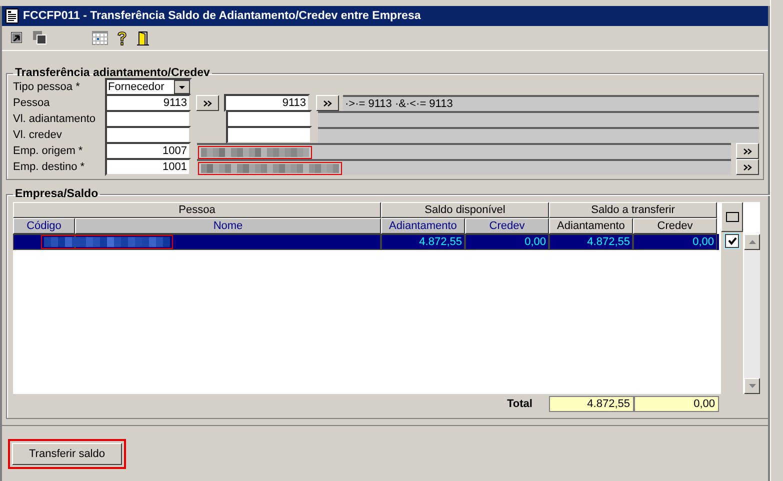 The image size is (783, 481). Describe the element at coordinates (44, 226) in the screenshot. I see `column-header: Código` at that location.